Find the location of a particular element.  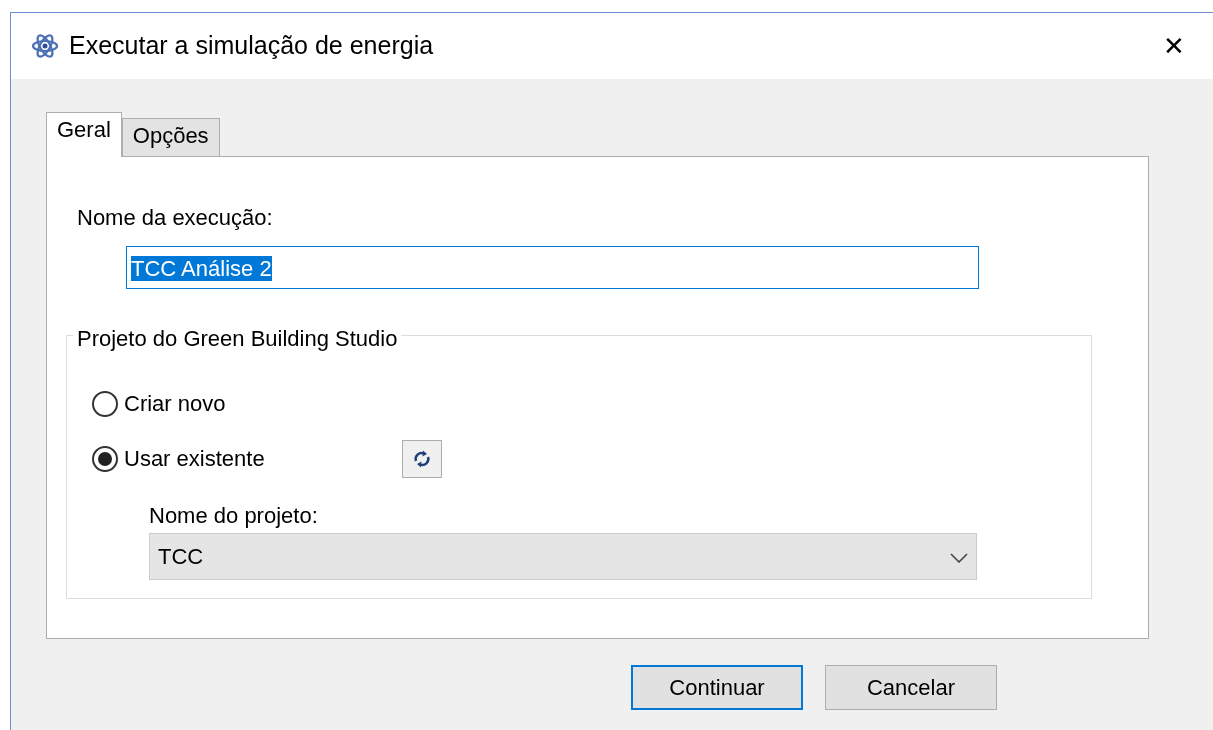

continue-button: Continuar is located at coordinates (717, 687).